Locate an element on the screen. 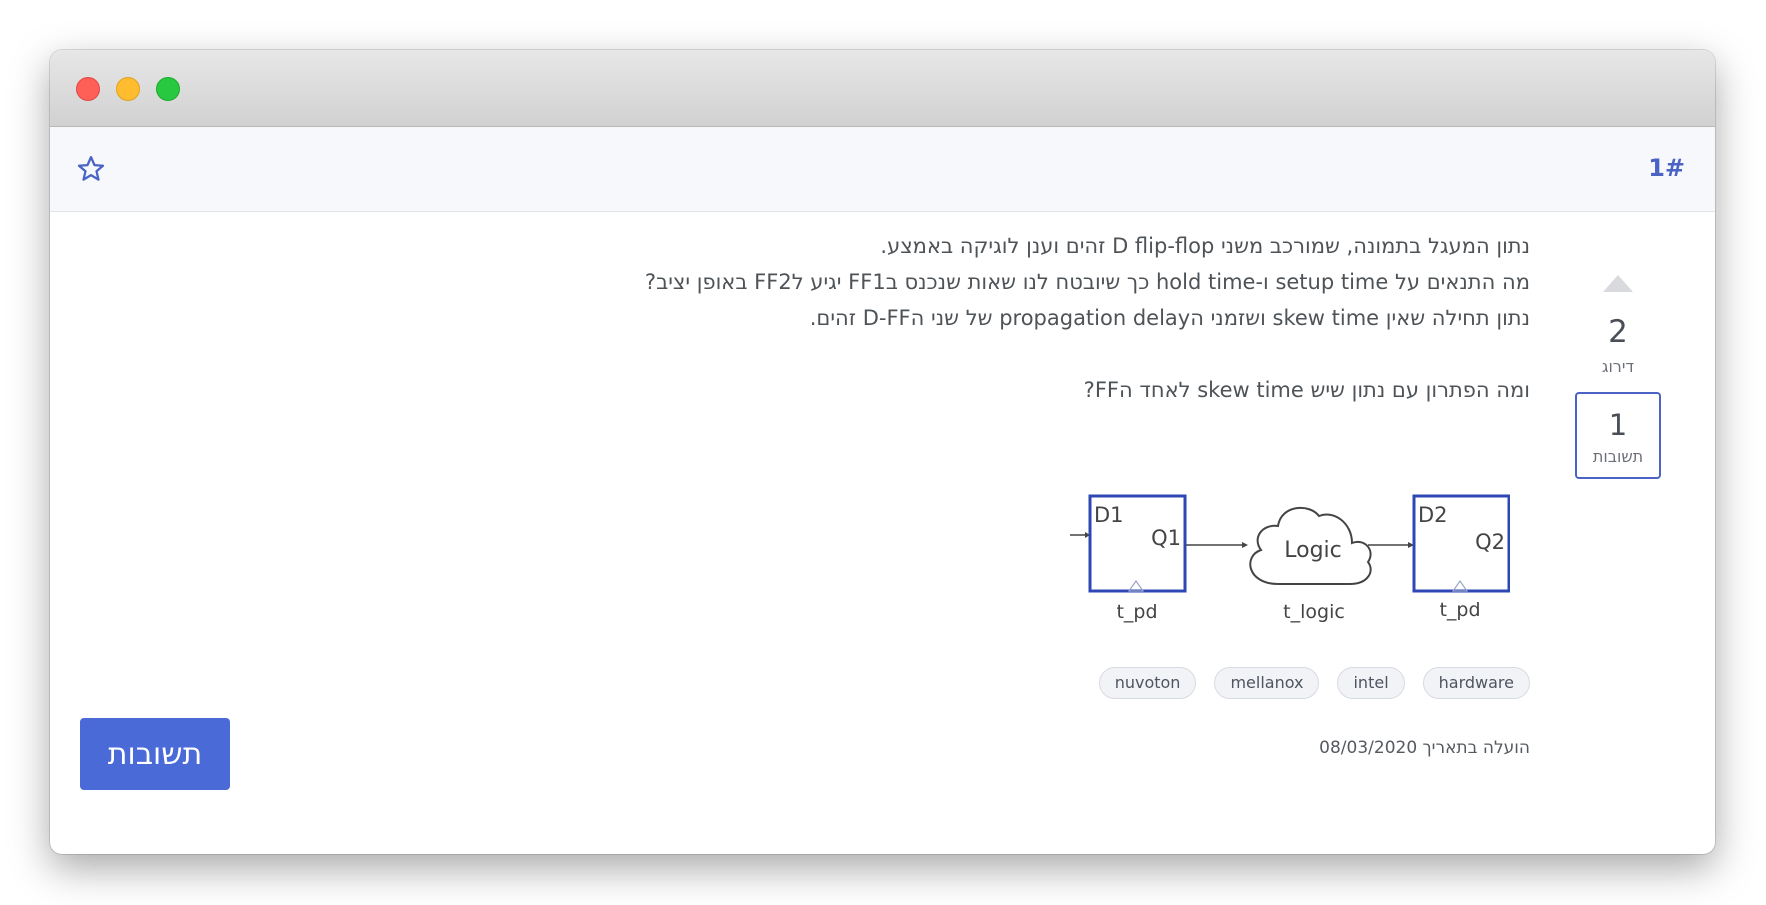  ff2-q-label: Q2 is located at coordinates (1490, 542).